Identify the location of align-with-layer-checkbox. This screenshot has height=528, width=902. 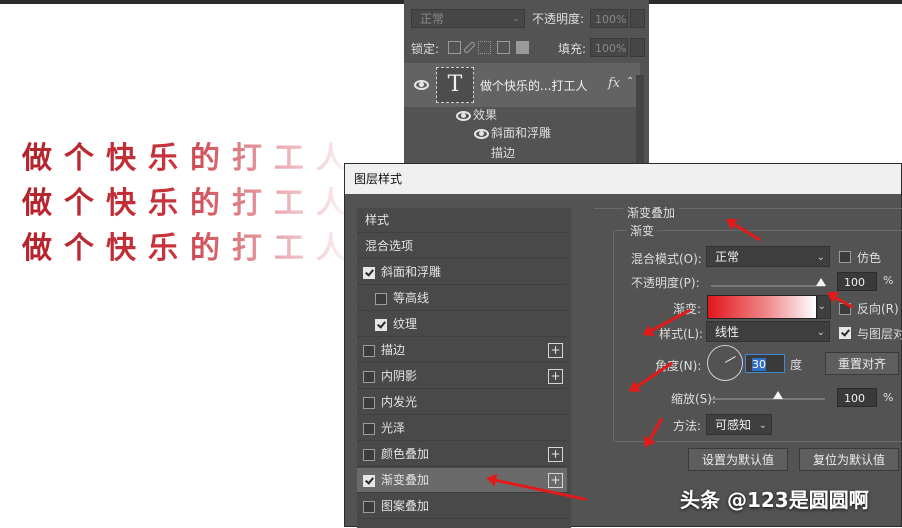
(845, 333).